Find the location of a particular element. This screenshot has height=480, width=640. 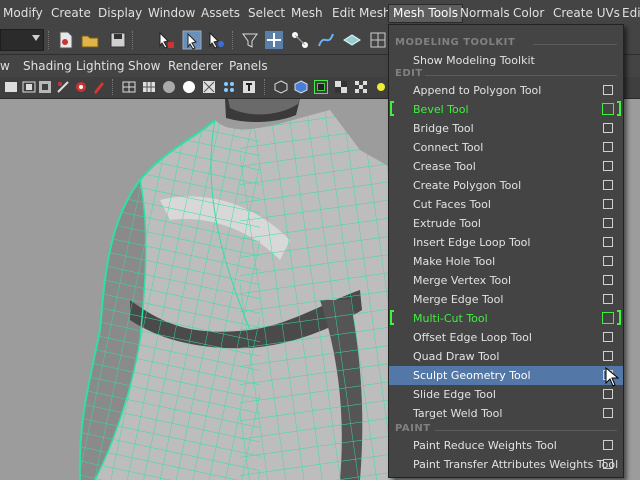

menu-mesh: Mesh is located at coordinates (307, 13).